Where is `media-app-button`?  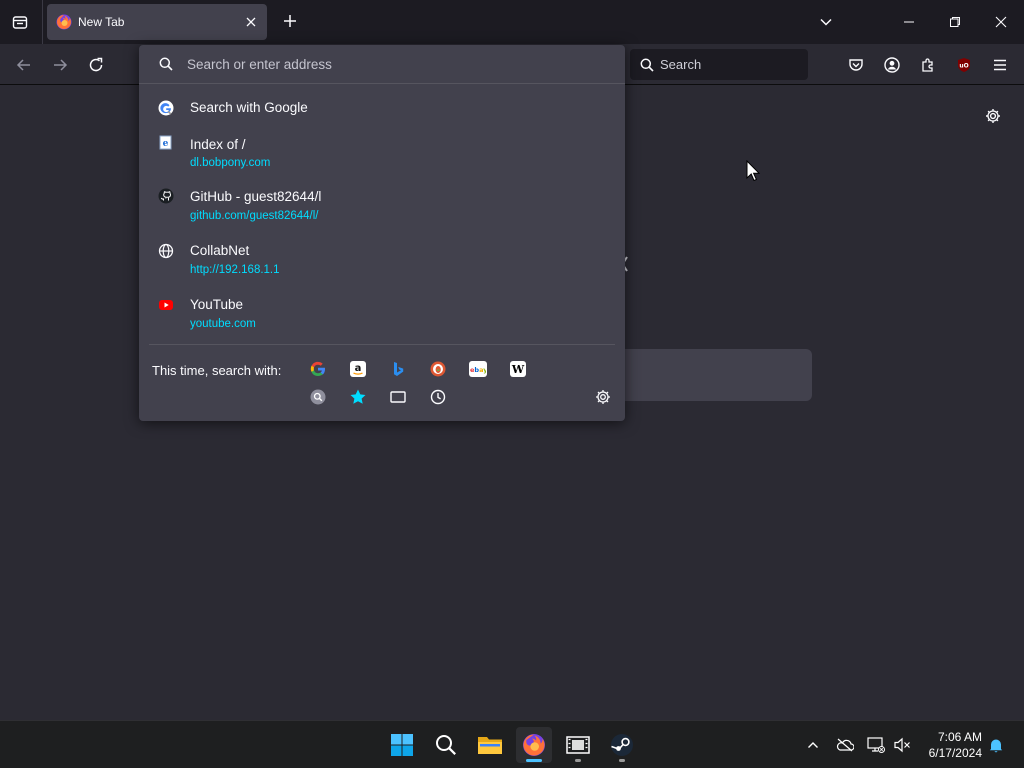 media-app-button is located at coordinates (578, 745).